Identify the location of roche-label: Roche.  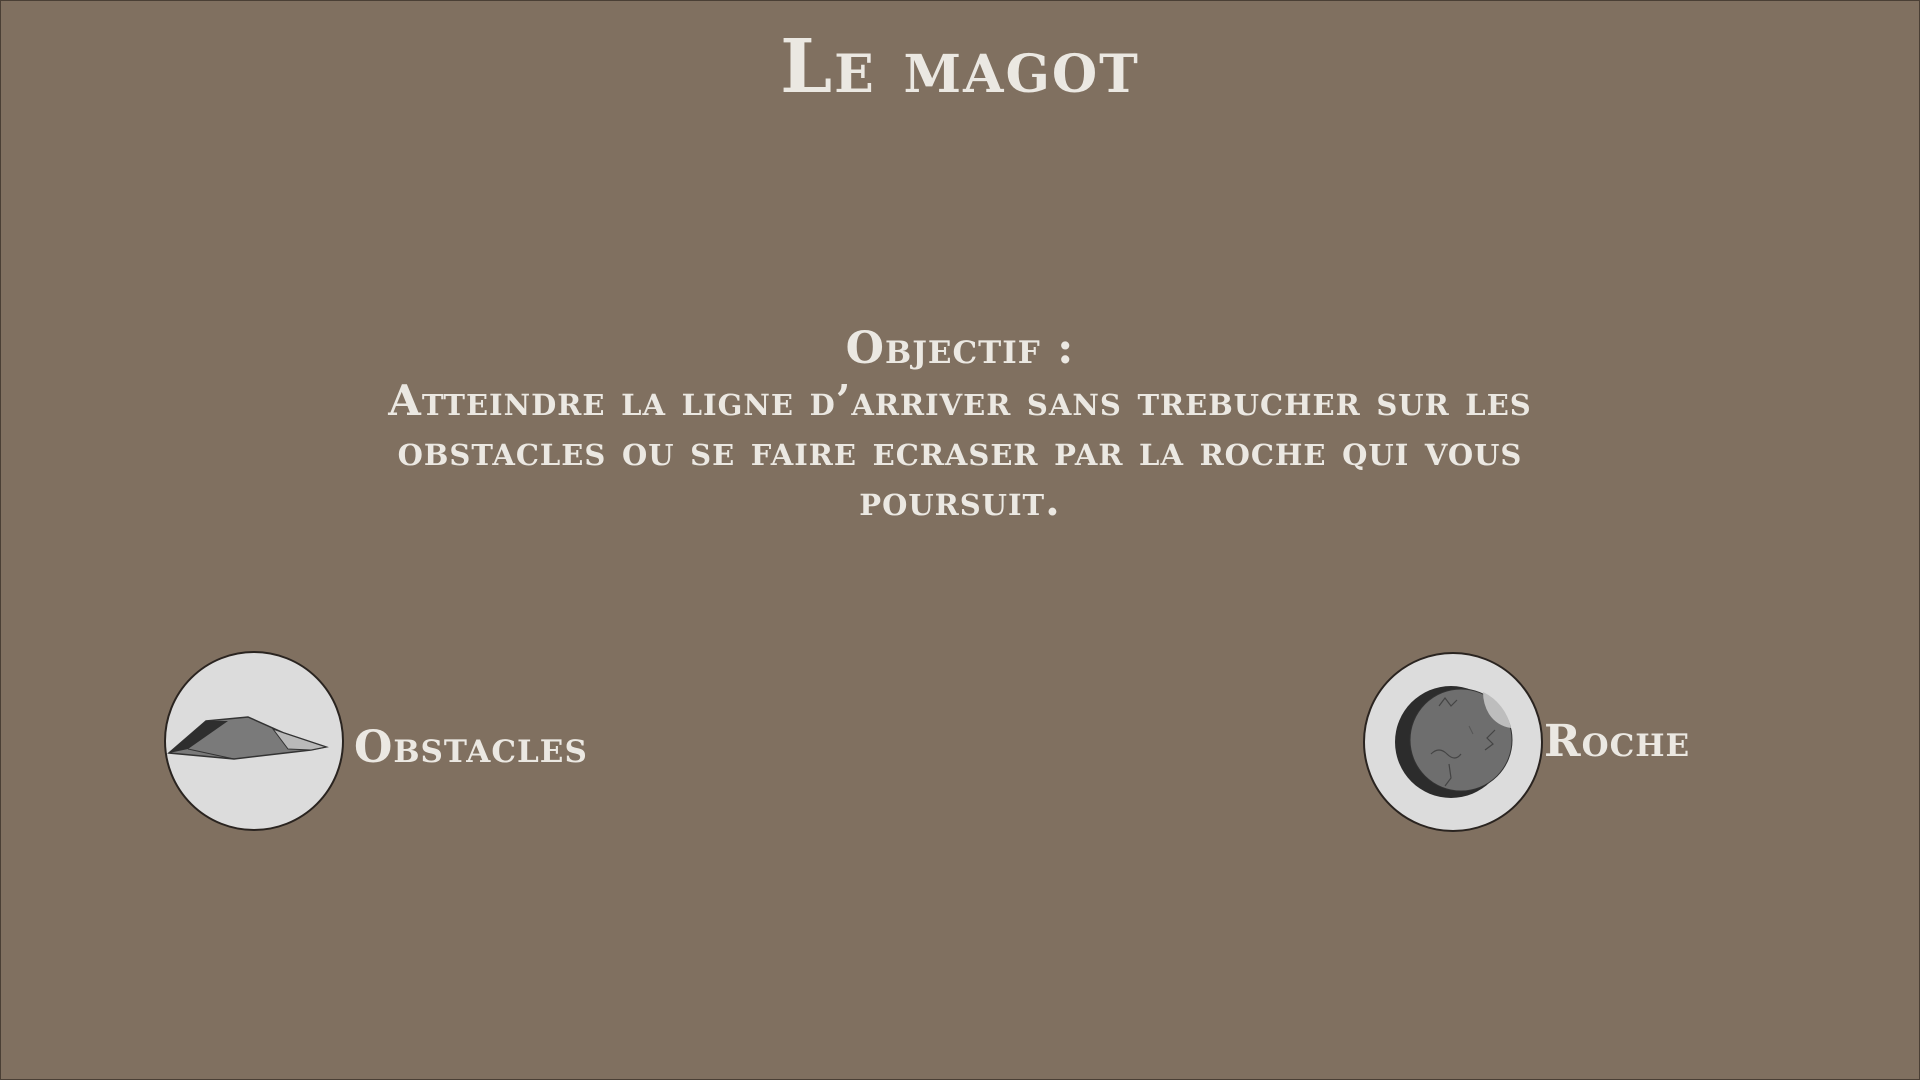
(1617, 741).